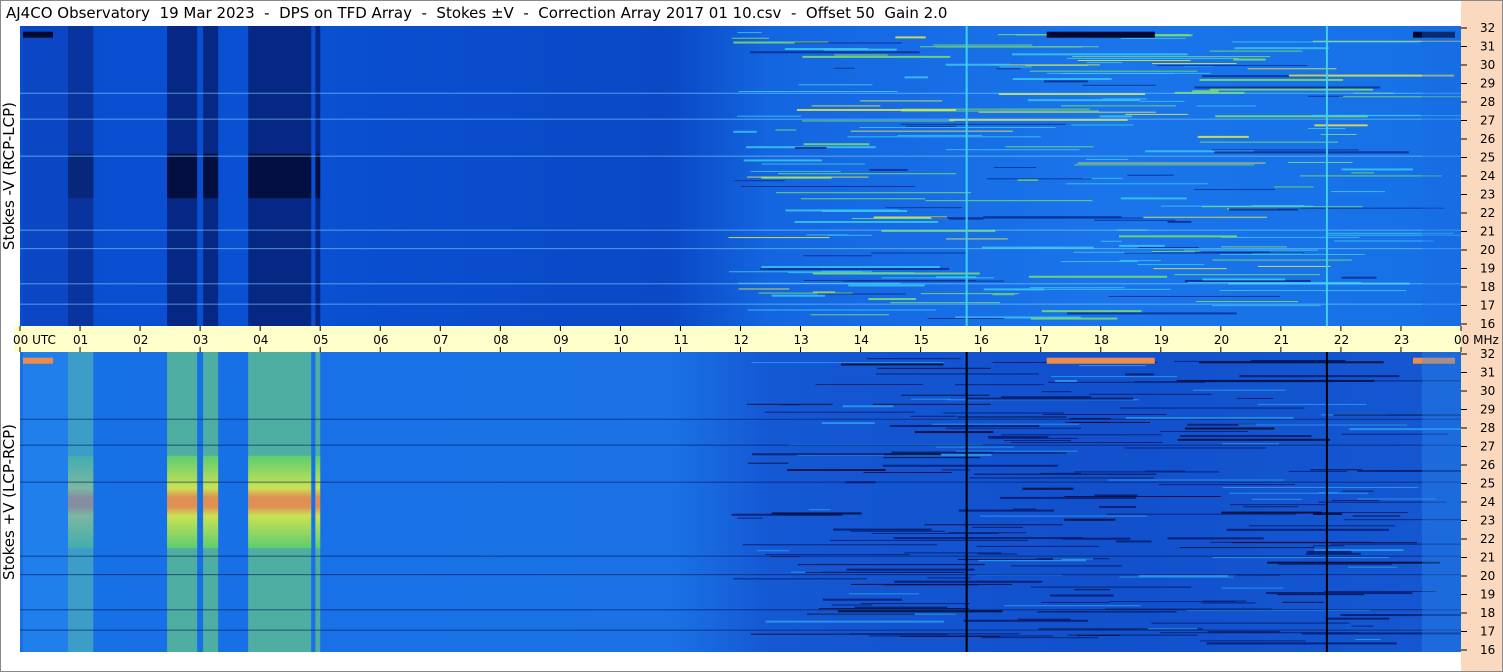  Describe the element at coordinates (966, 502) in the screenshot. I see `vertical-marker-line` at that location.